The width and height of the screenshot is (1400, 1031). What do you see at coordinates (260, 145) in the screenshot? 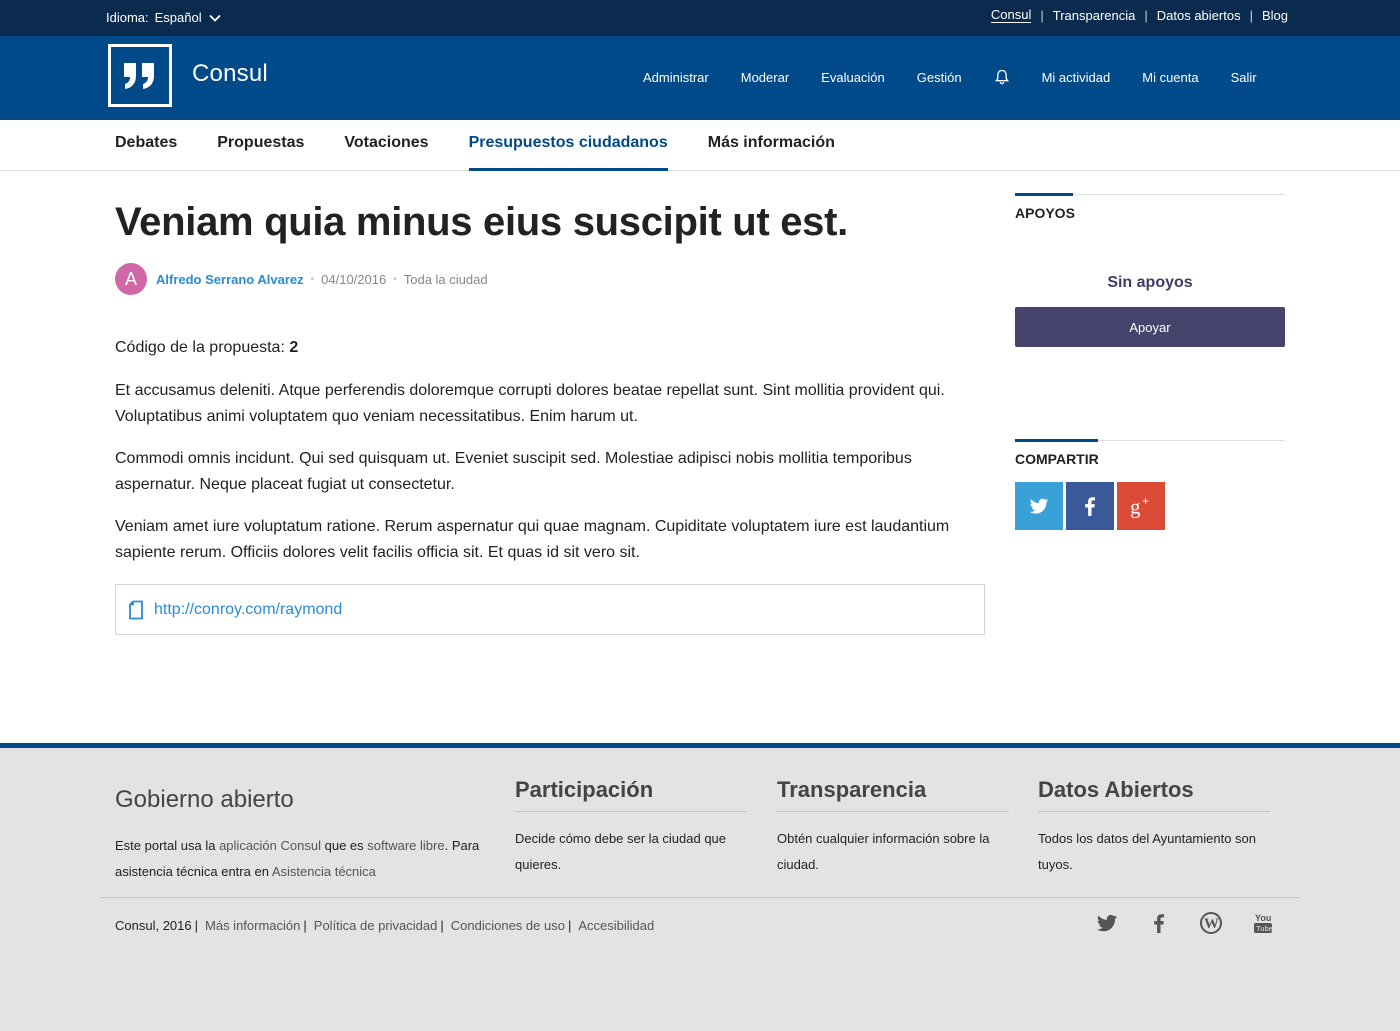
I see `tab-proposals: Propuestas` at bounding box center [260, 145].